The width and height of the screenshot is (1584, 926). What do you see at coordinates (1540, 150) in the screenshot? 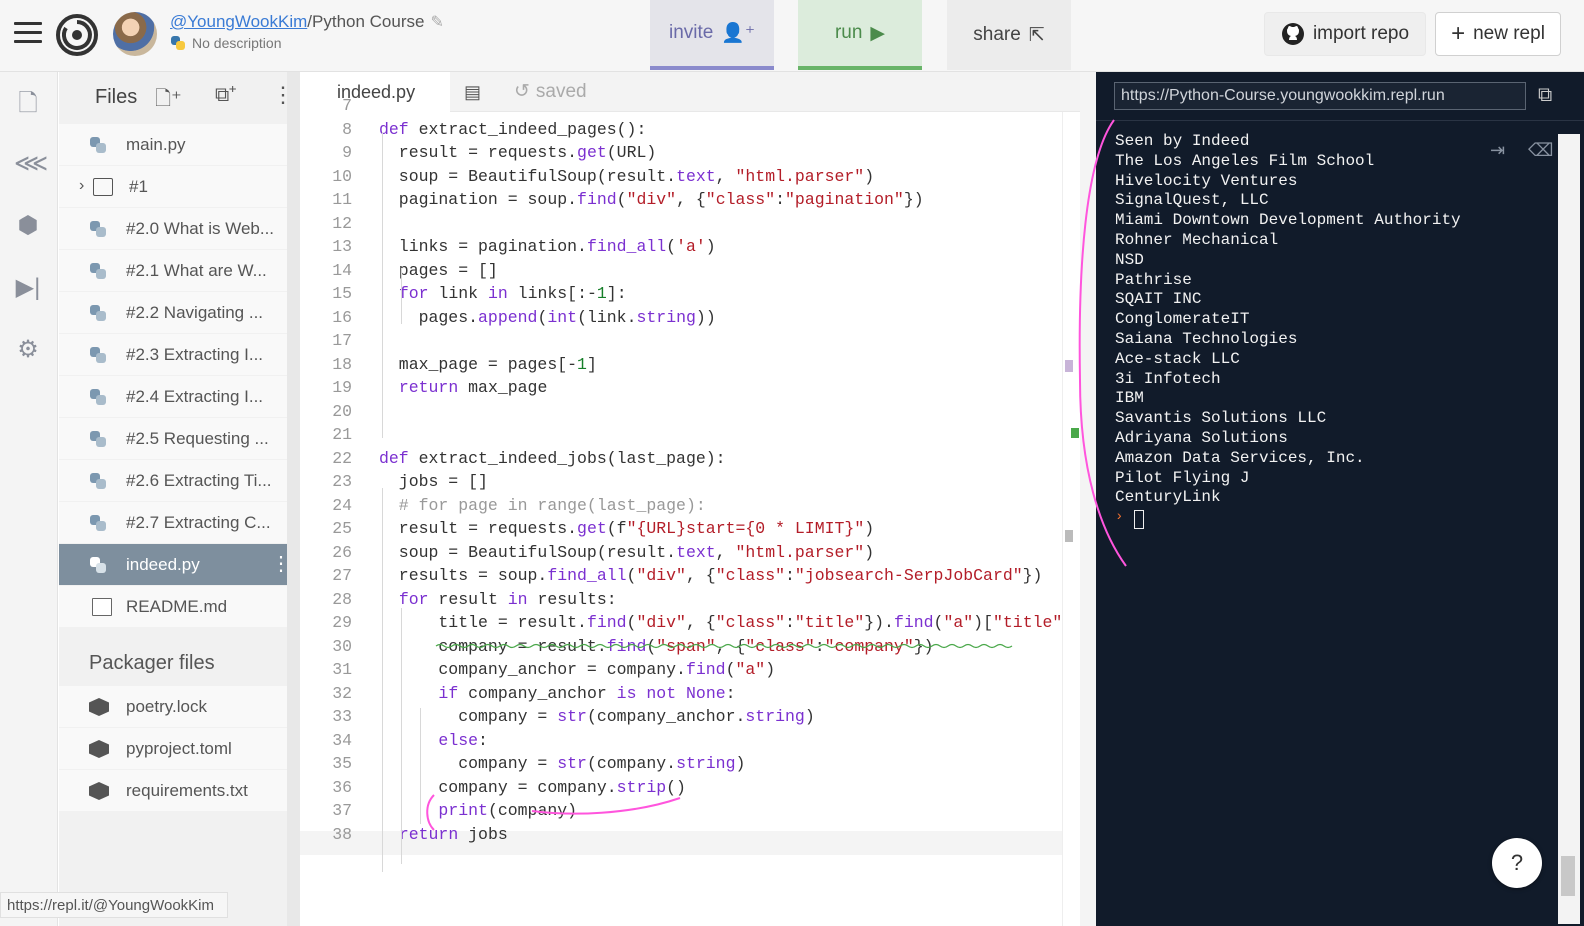
I see `clear-console-icon: ⌫` at bounding box center [1540, 150].